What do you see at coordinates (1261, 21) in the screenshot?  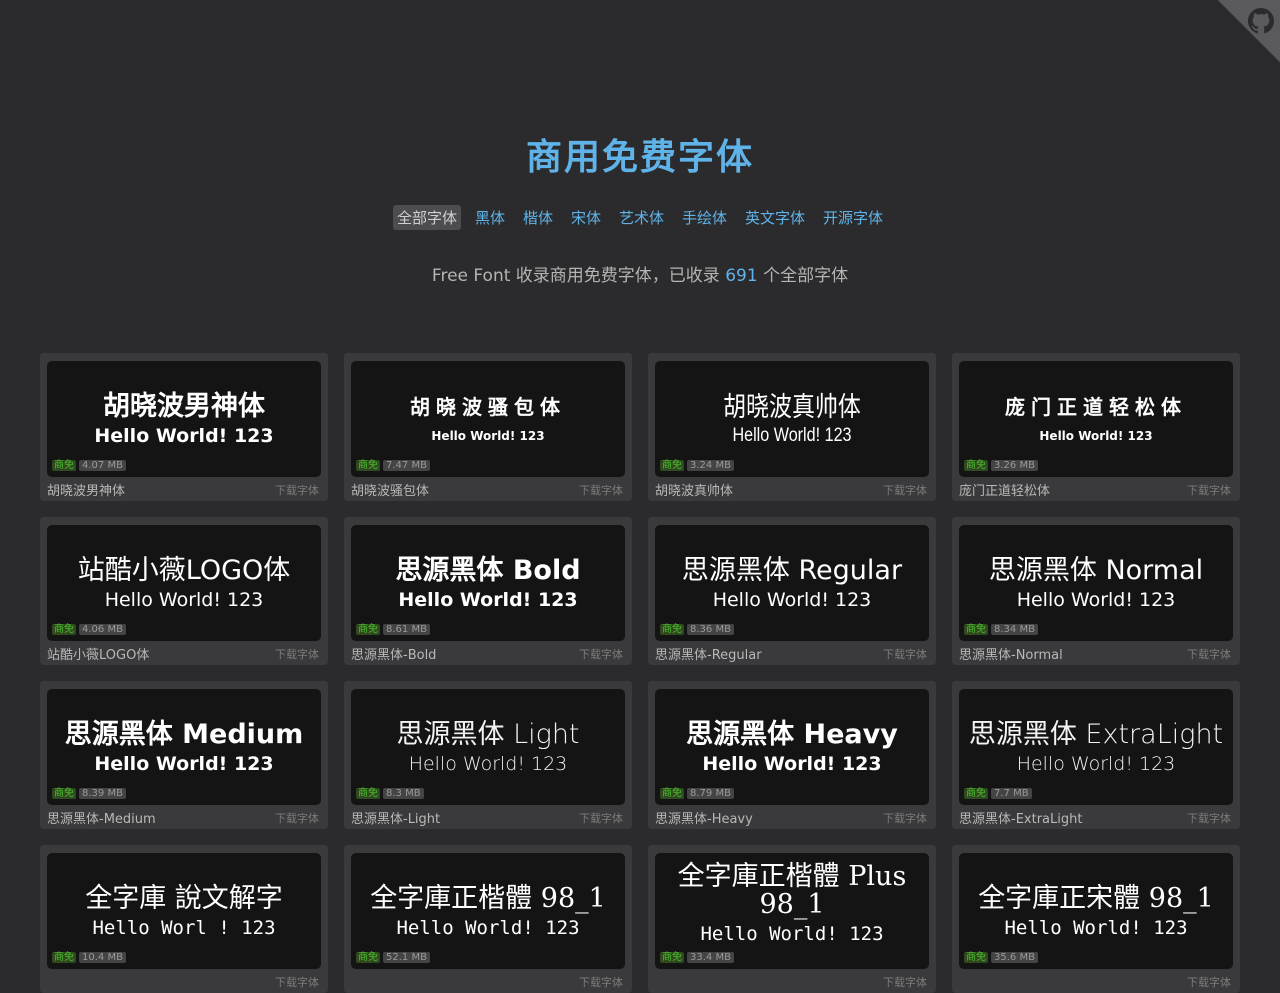 I see `github-octocat-icon` at bounding box center [1261, 21].